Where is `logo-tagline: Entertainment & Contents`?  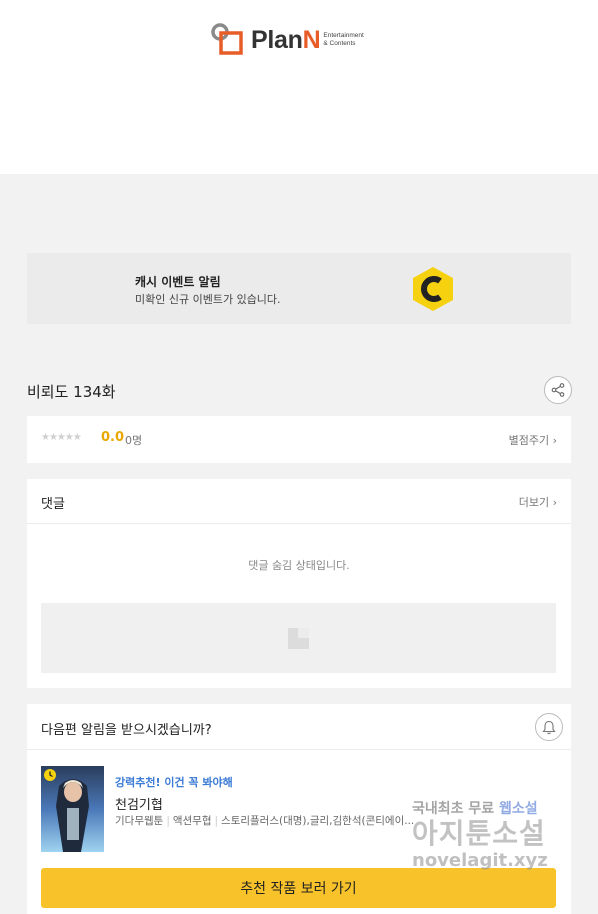 logo-tagline: Entertainment & Contents is located at coordinates (343, 40).